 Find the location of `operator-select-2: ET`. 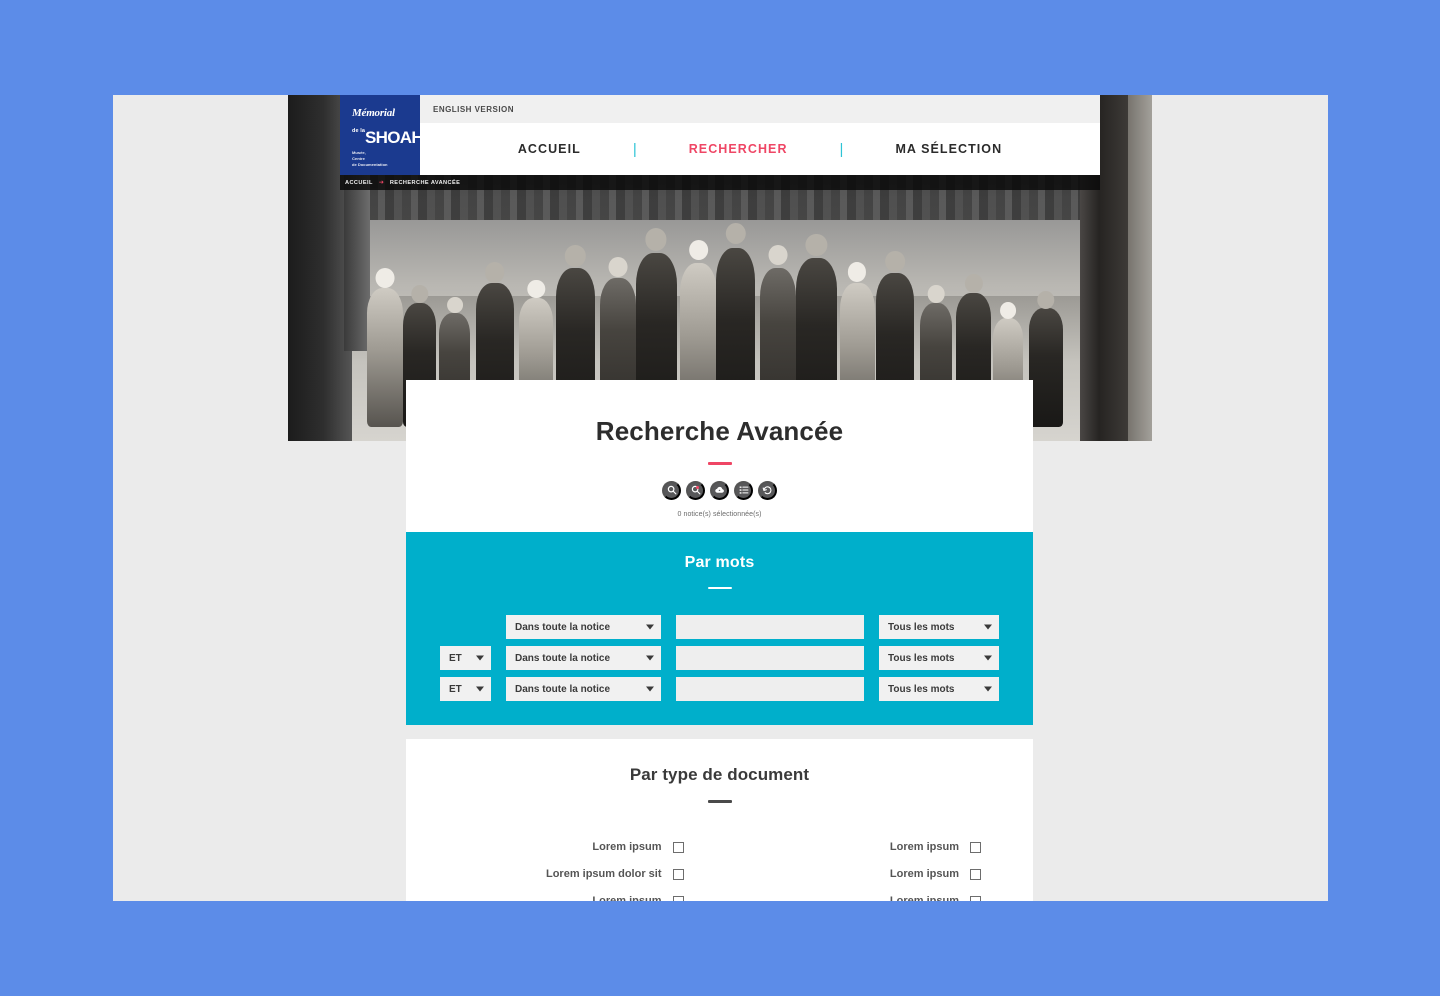

operator-select-2: ET is located at coordinates (465, 658).